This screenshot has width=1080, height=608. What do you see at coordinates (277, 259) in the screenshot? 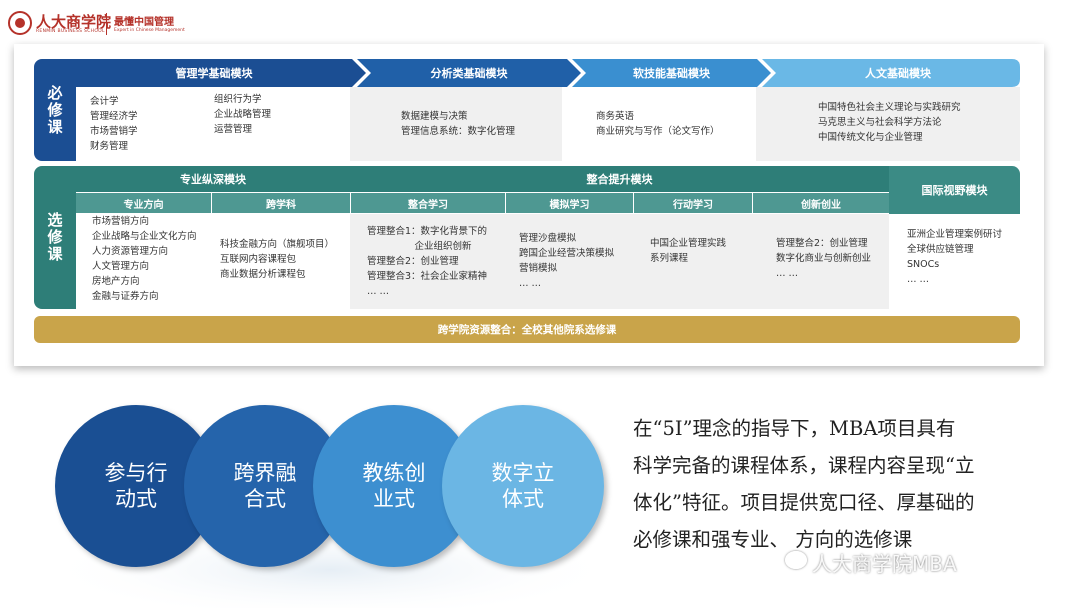
I see `interdisciplinary-list: 科技金融方向（旗舰项目） 互联网内容课程包 商业数据分析课程包` at bounding box center [277, 259].